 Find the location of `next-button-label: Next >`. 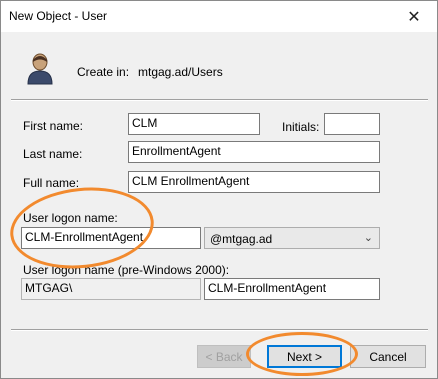

next-button-label: Next > is located at coordinates (304, 356).